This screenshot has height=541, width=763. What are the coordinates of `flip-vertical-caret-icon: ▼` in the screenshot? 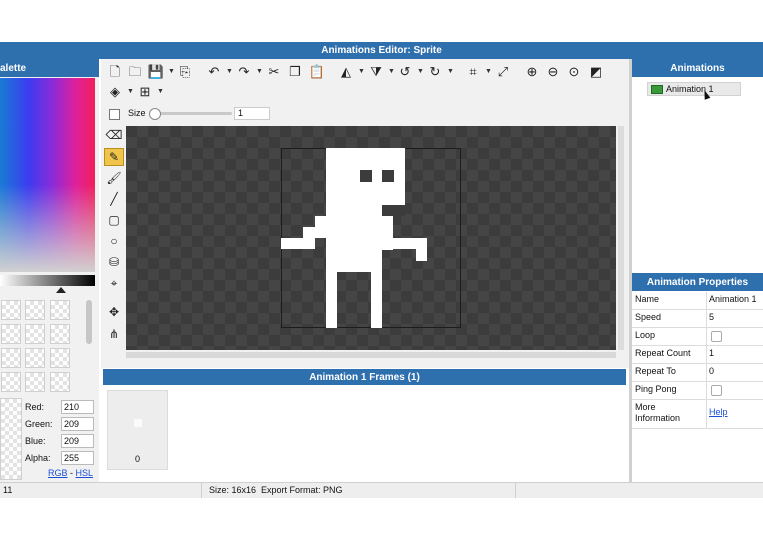 It's located at (391, 71).